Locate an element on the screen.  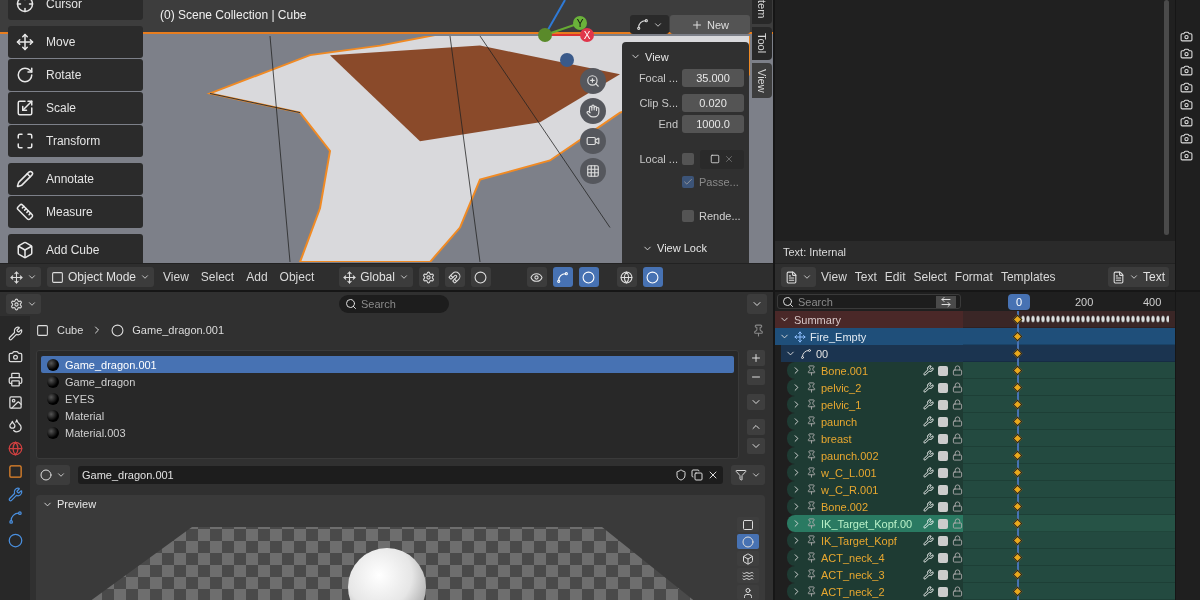
pivot-button is located at coordinates (428, 277).